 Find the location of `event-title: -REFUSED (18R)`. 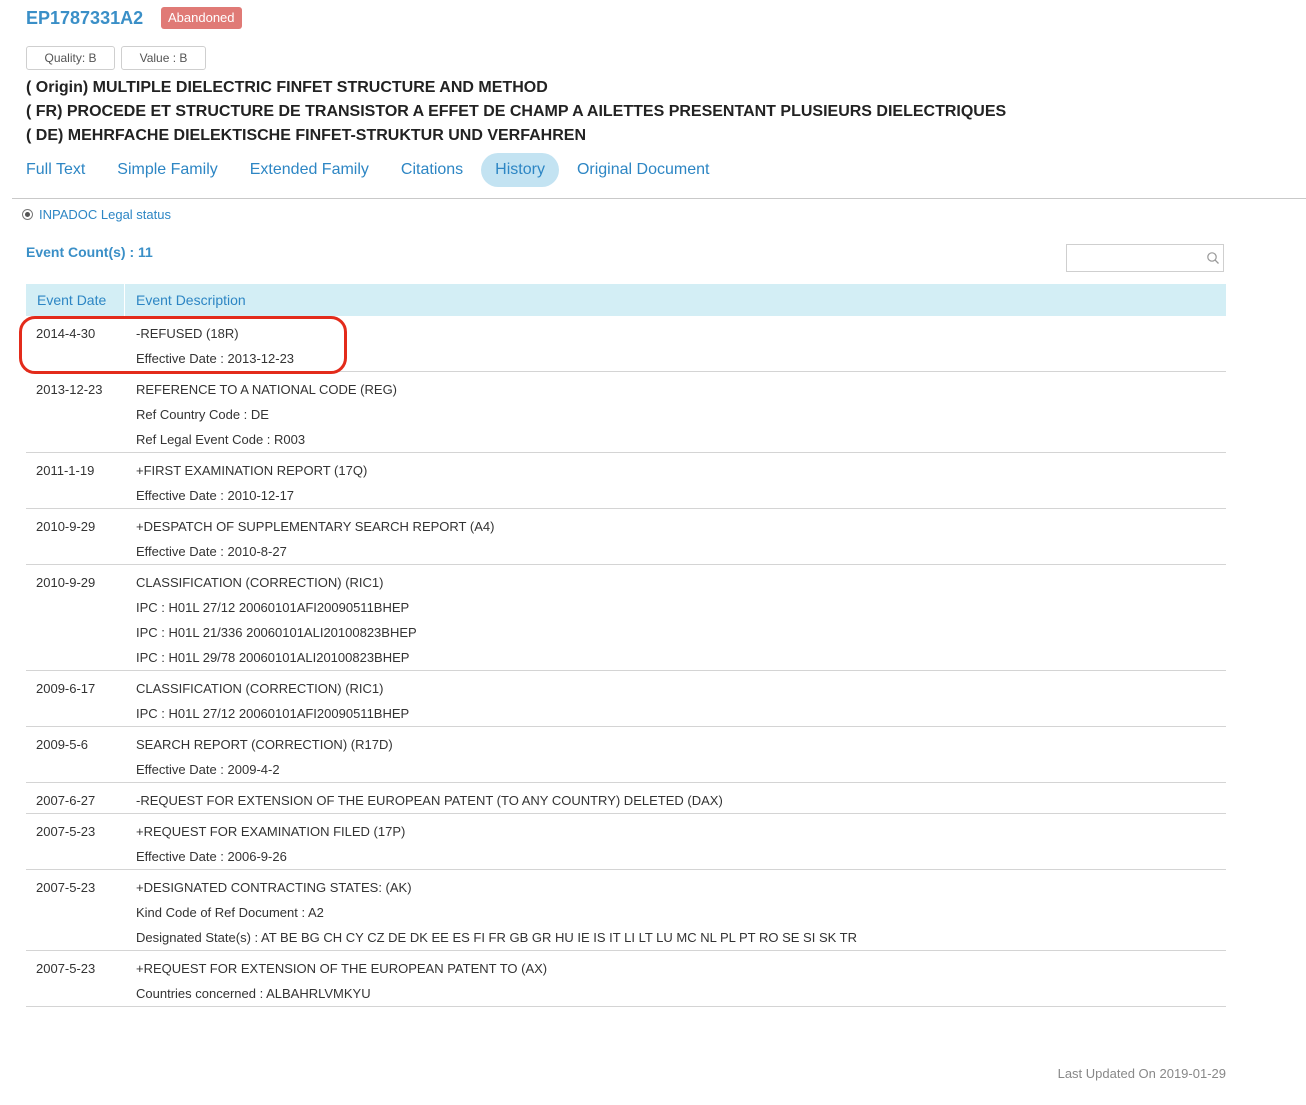

event-title: -REFUSED (18R) is located at coordinates (187, 333).